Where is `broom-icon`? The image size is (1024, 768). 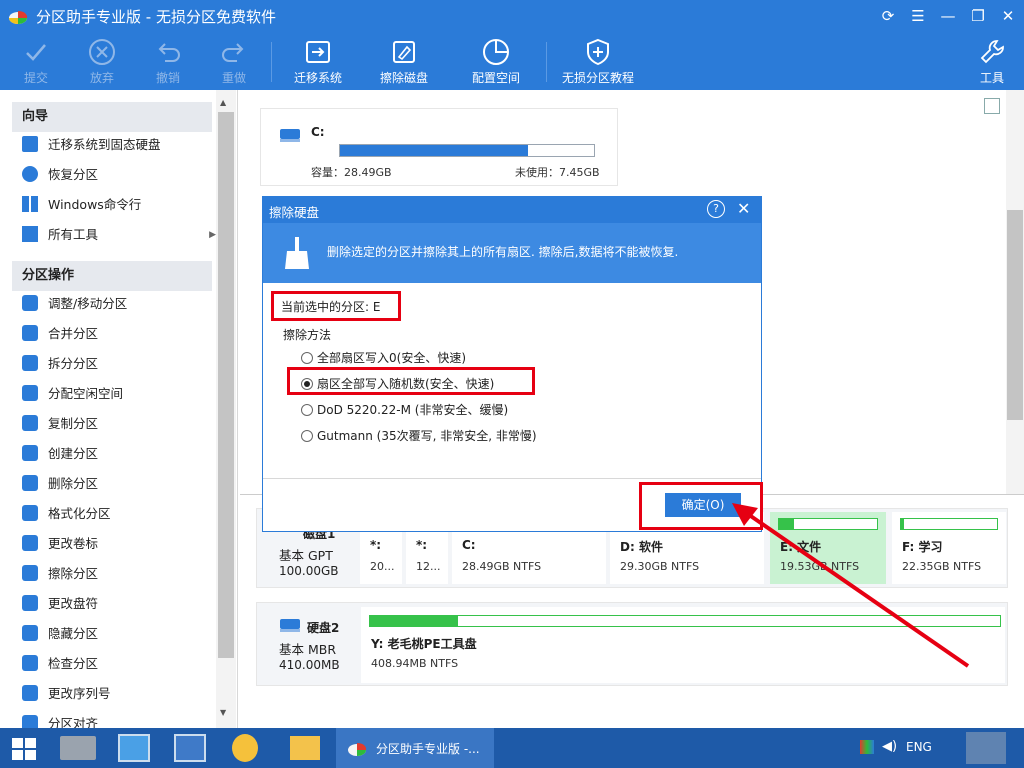 broom-icon is located at coordinates (297, 253).